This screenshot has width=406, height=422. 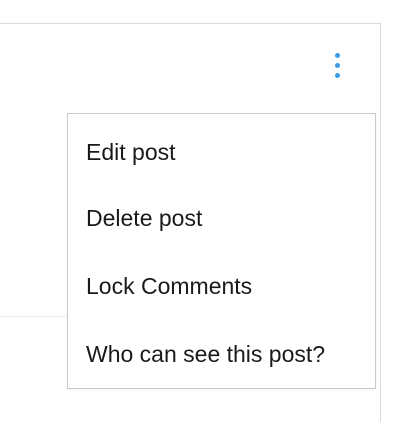 I want to click on menu-item-lock-comments: Lock Comments, so click(x=169, y=286).